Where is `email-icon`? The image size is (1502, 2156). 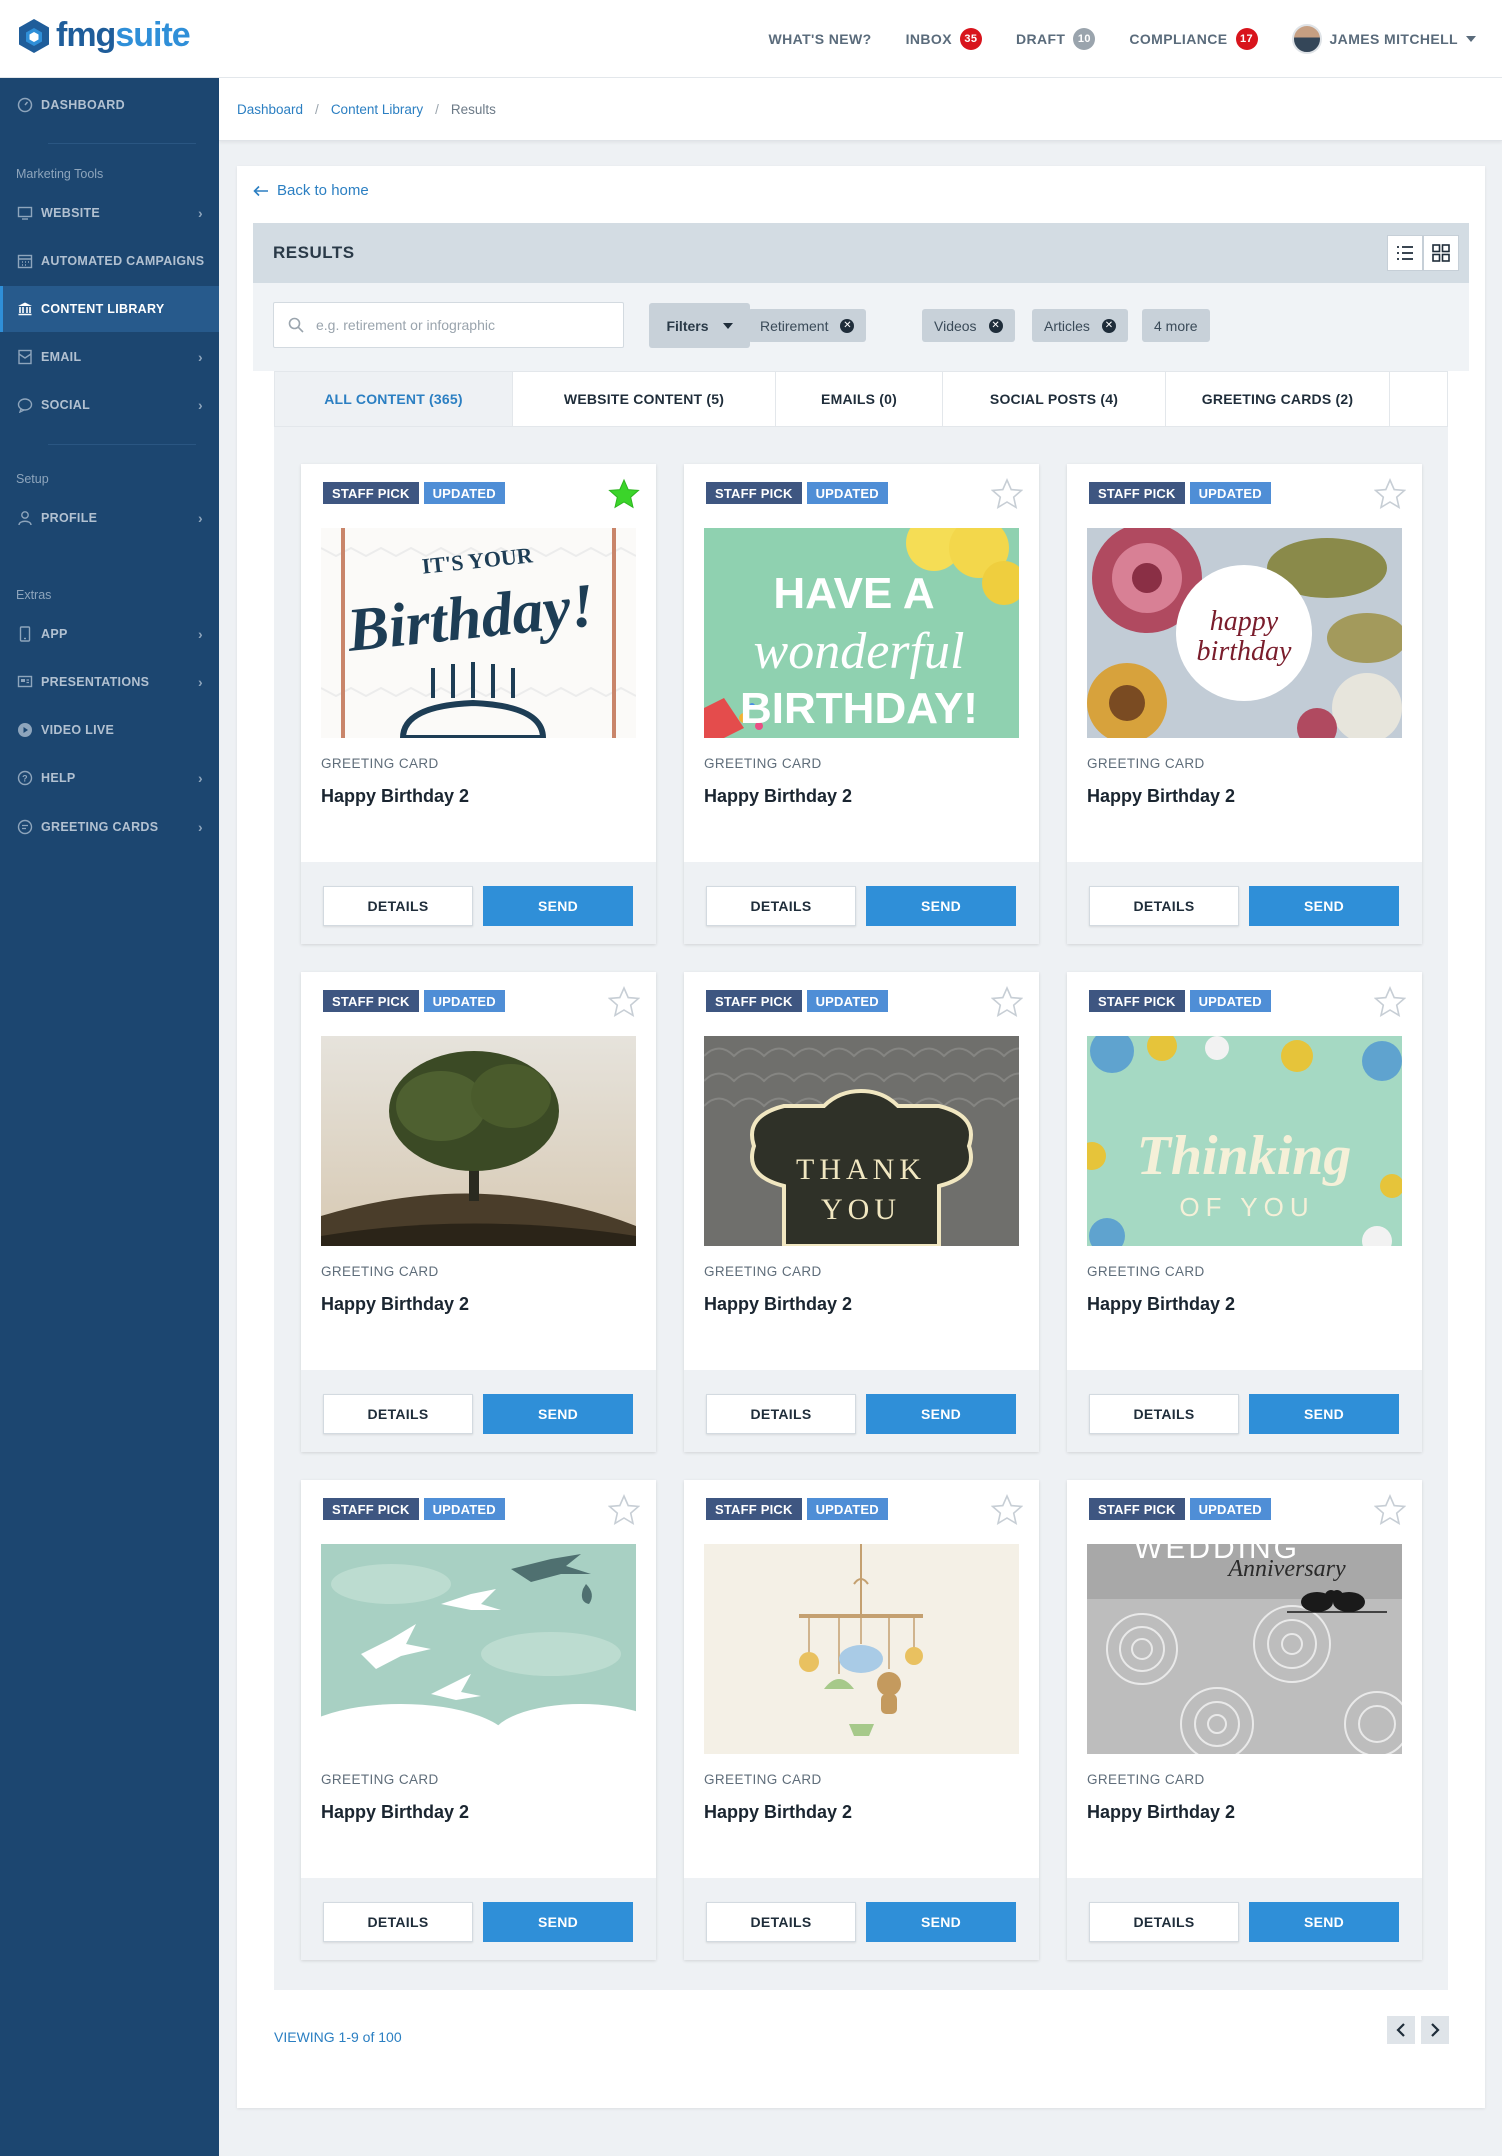 email-icon is located at coordinates (24, 357).